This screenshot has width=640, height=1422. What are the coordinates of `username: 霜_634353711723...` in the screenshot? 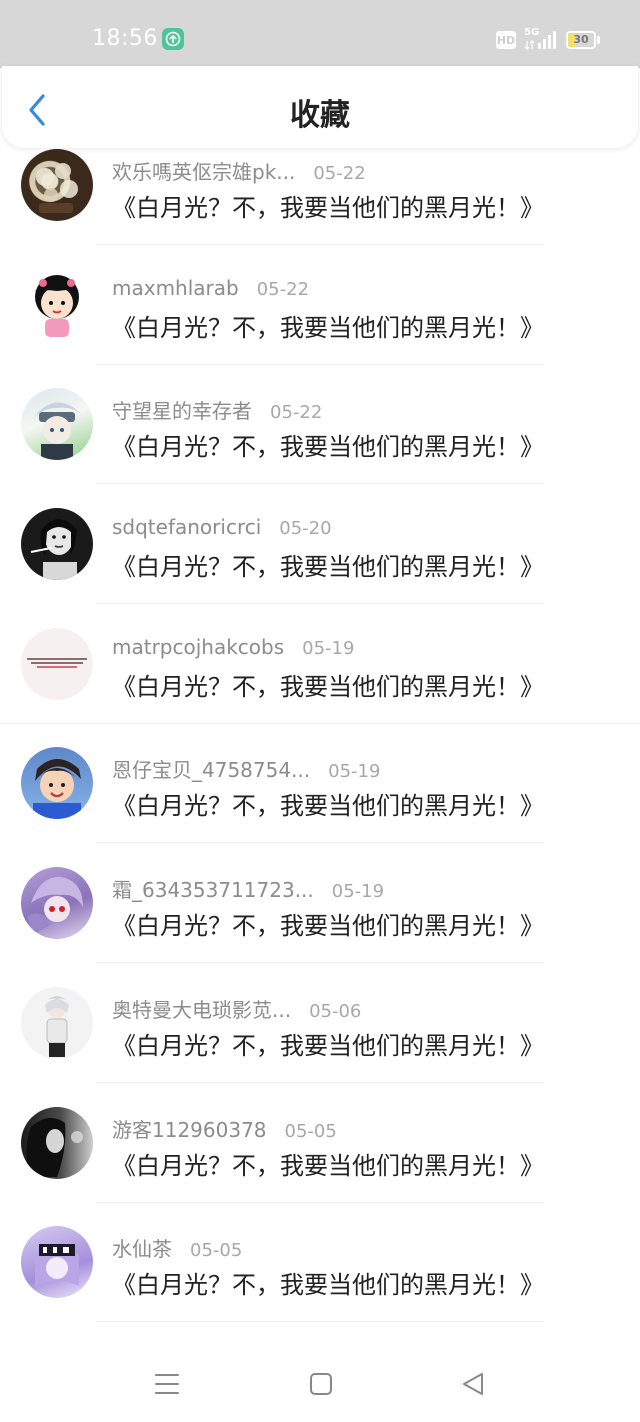 It's located at (213, 888).